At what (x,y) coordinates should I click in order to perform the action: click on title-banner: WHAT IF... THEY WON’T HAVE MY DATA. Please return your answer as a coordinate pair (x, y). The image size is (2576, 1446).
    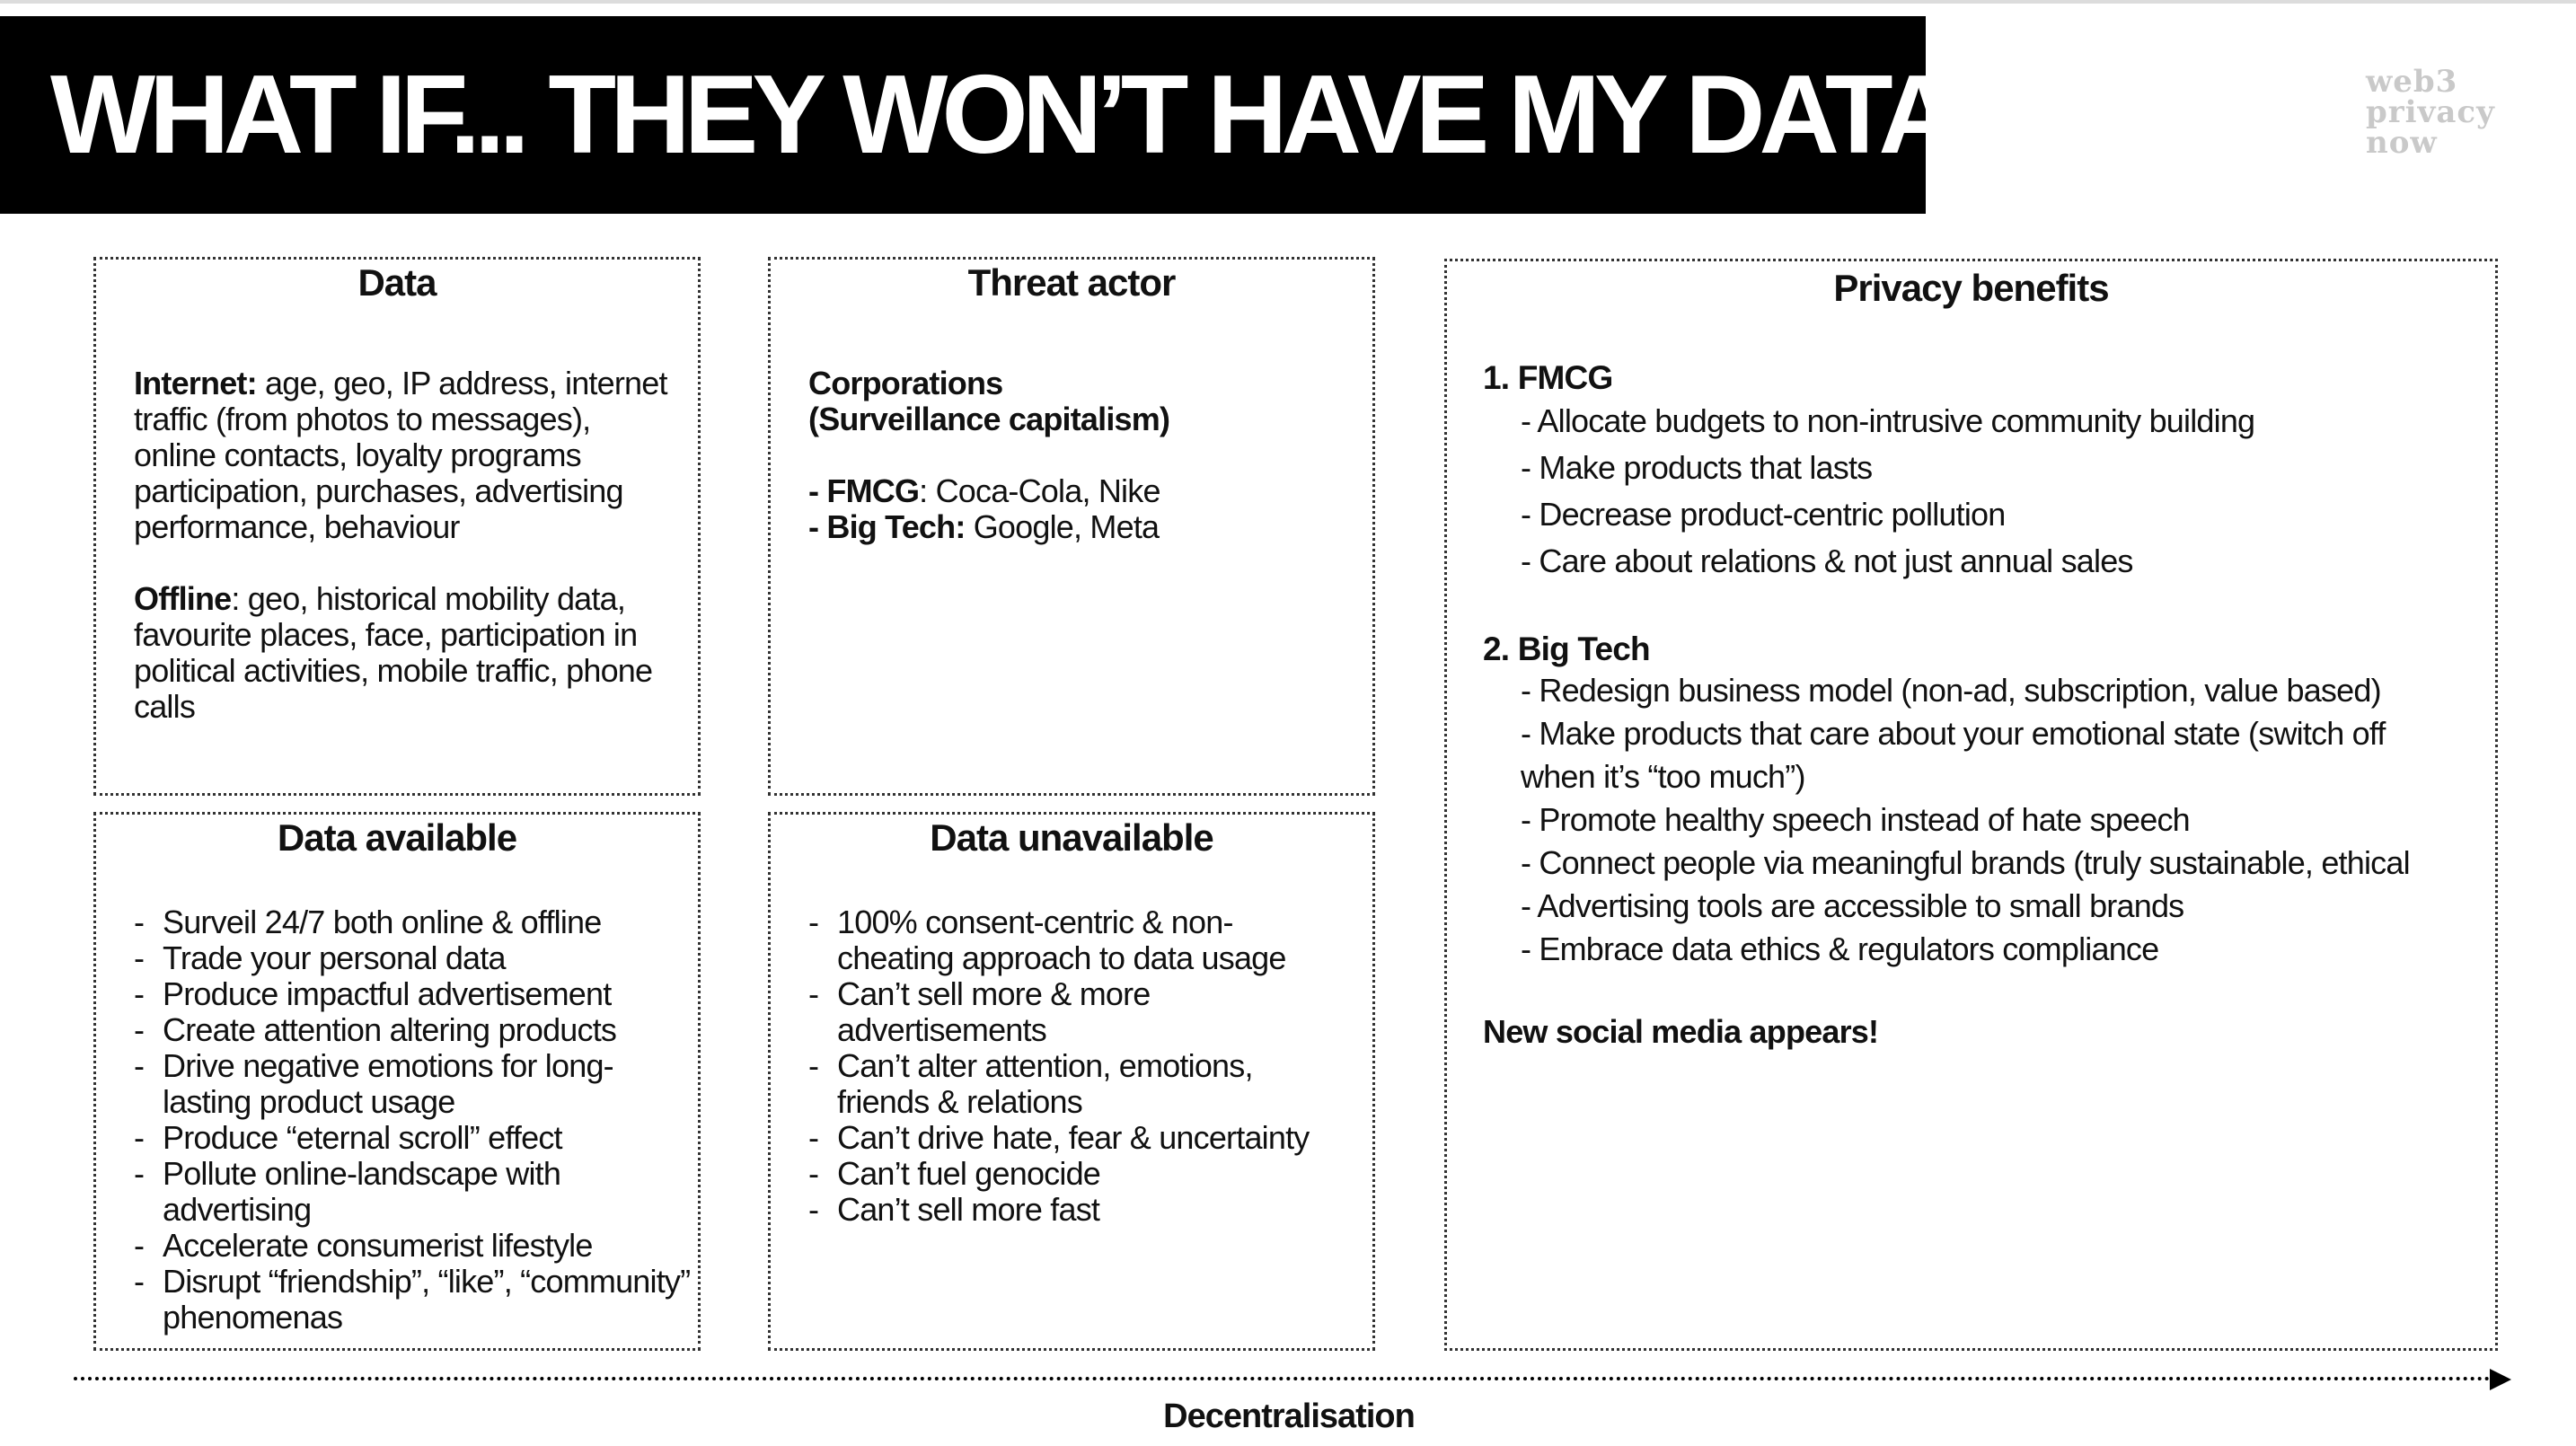
    Looking at the image, I should click on (979, 115).